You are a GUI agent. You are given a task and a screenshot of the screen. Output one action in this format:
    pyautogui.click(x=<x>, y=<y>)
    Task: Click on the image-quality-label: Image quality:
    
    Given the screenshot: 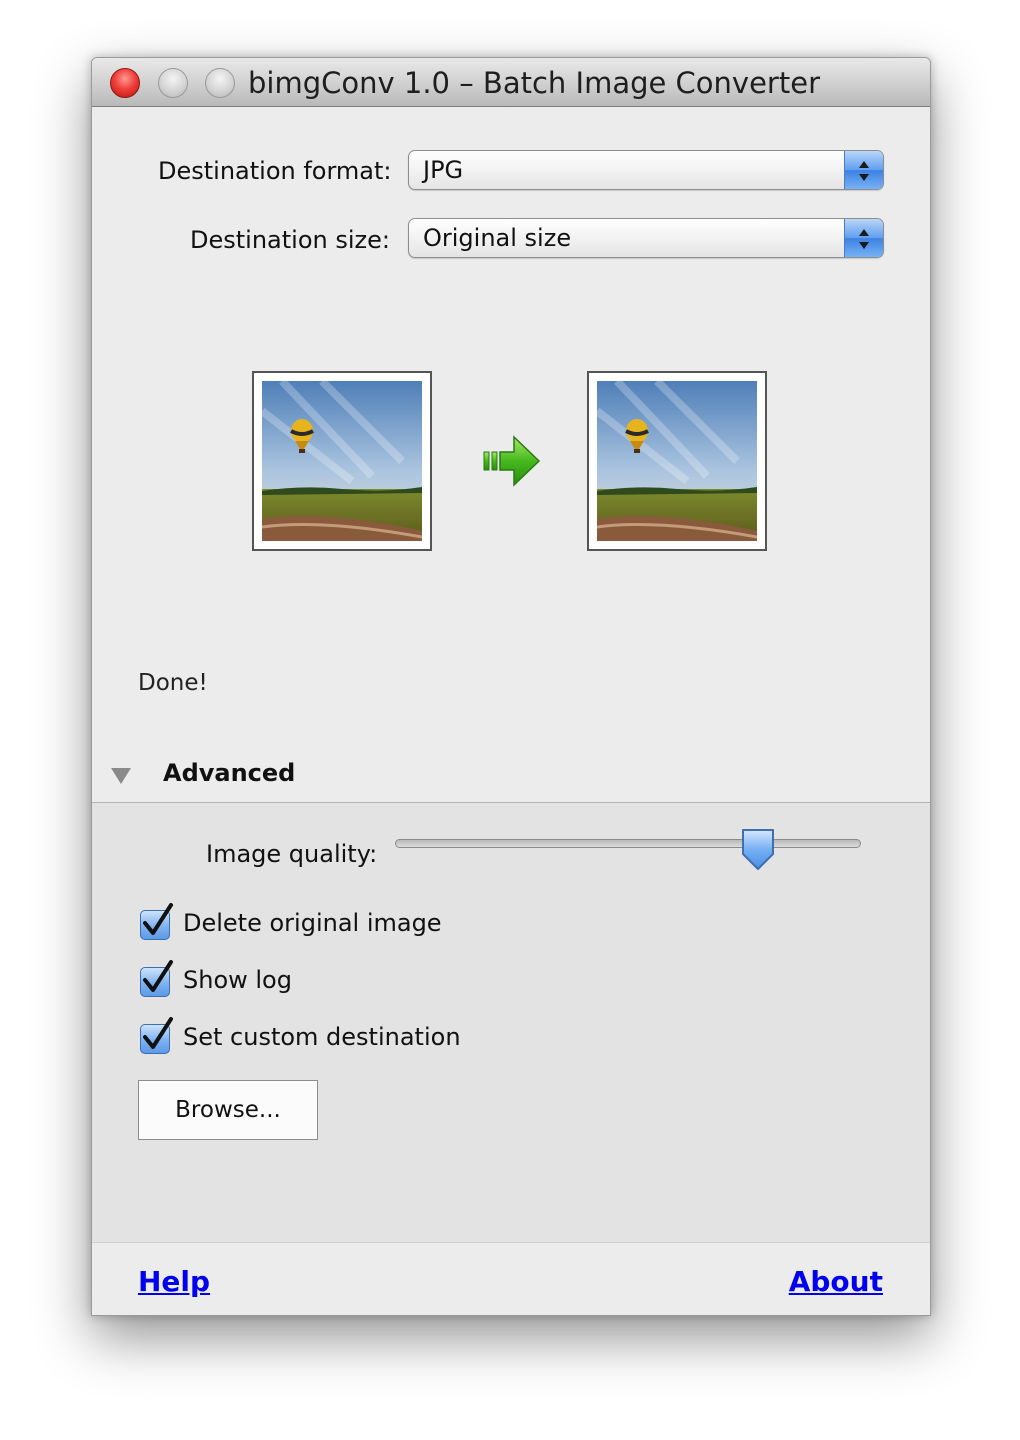 What is the action you would take?
    pyautogui.click(x=292, y=854)
    